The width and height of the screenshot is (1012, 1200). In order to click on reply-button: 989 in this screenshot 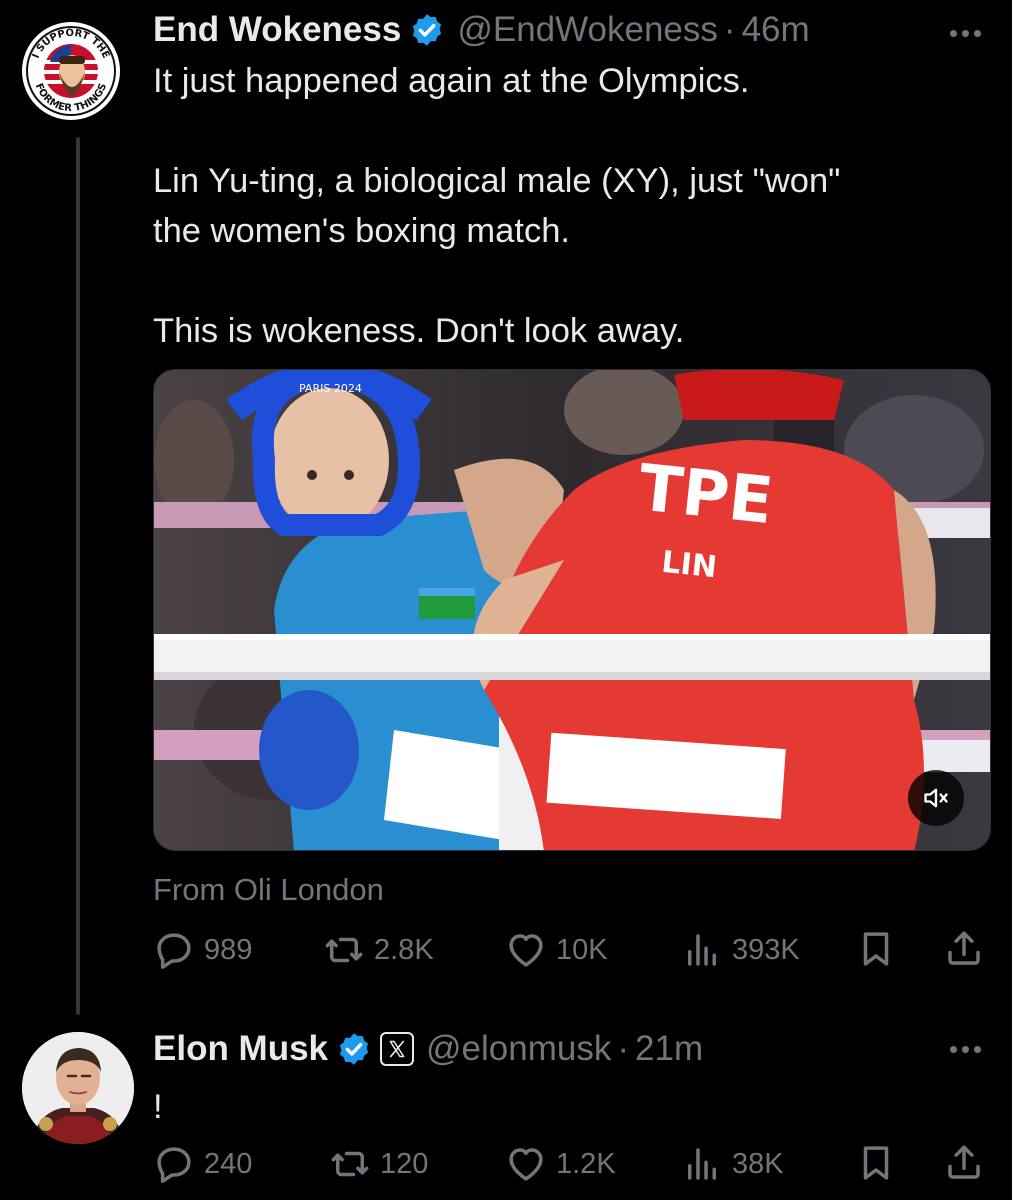, I will do `click(202, 950)`.